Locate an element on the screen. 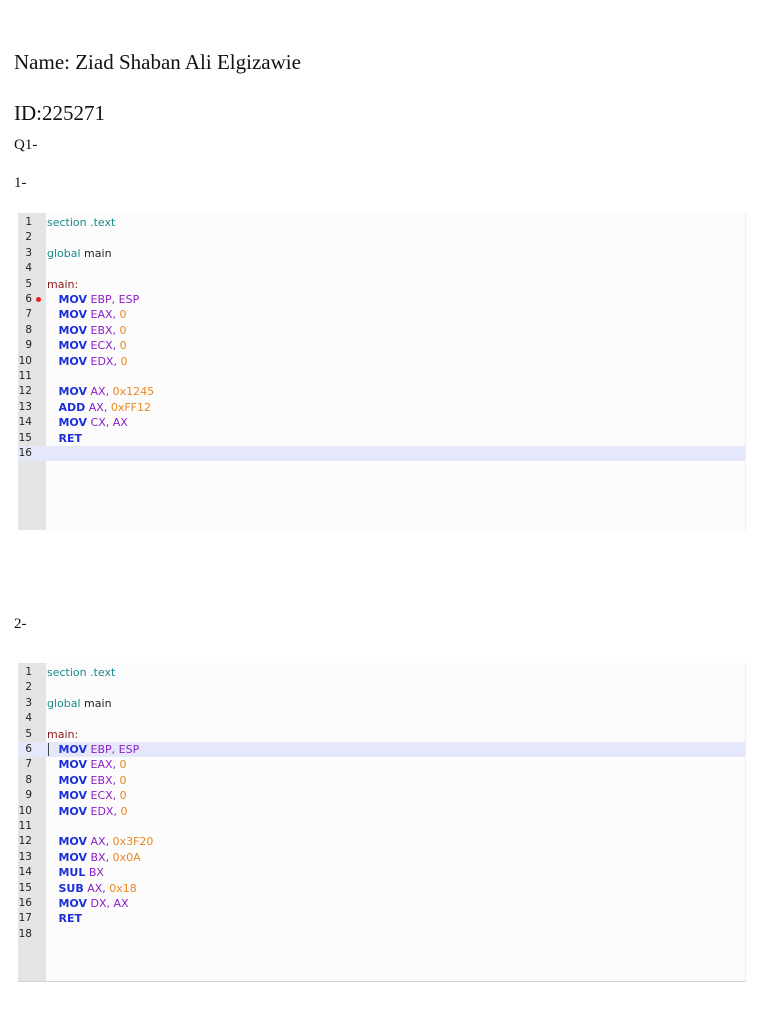 The height and width of the screenshot is (1024, 768). line-number: 11 is located at coordinates (25, 826).